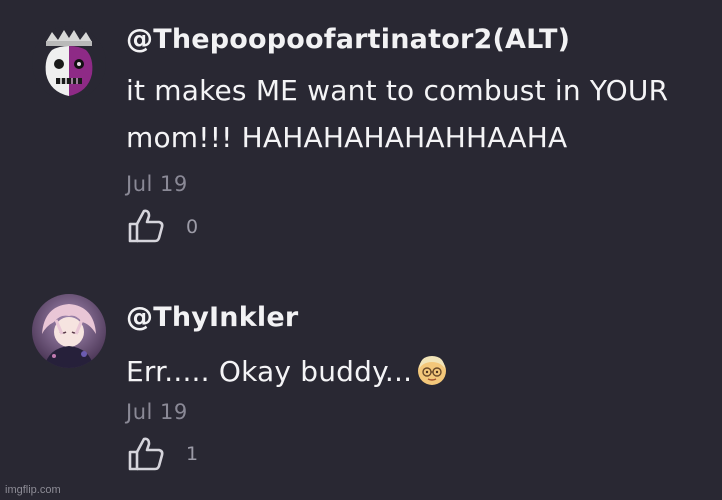  What do you see at coordinates (33, 490) in the screenshot?
I see `watermark: imgflip.com` at bounding box center [33, 490].